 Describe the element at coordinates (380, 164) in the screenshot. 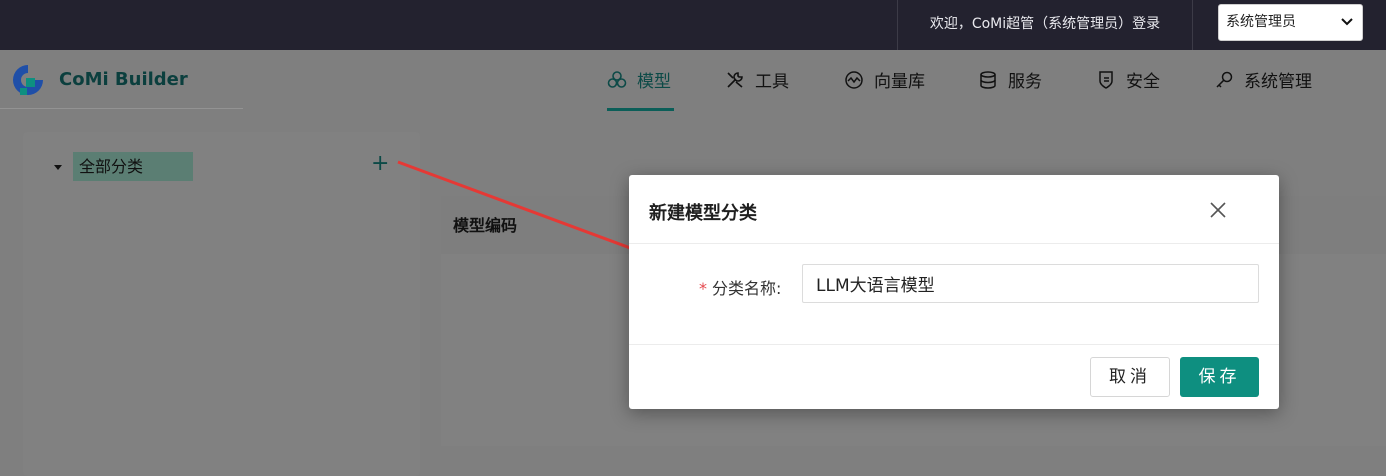

I see `add-category-button: +` at that location.